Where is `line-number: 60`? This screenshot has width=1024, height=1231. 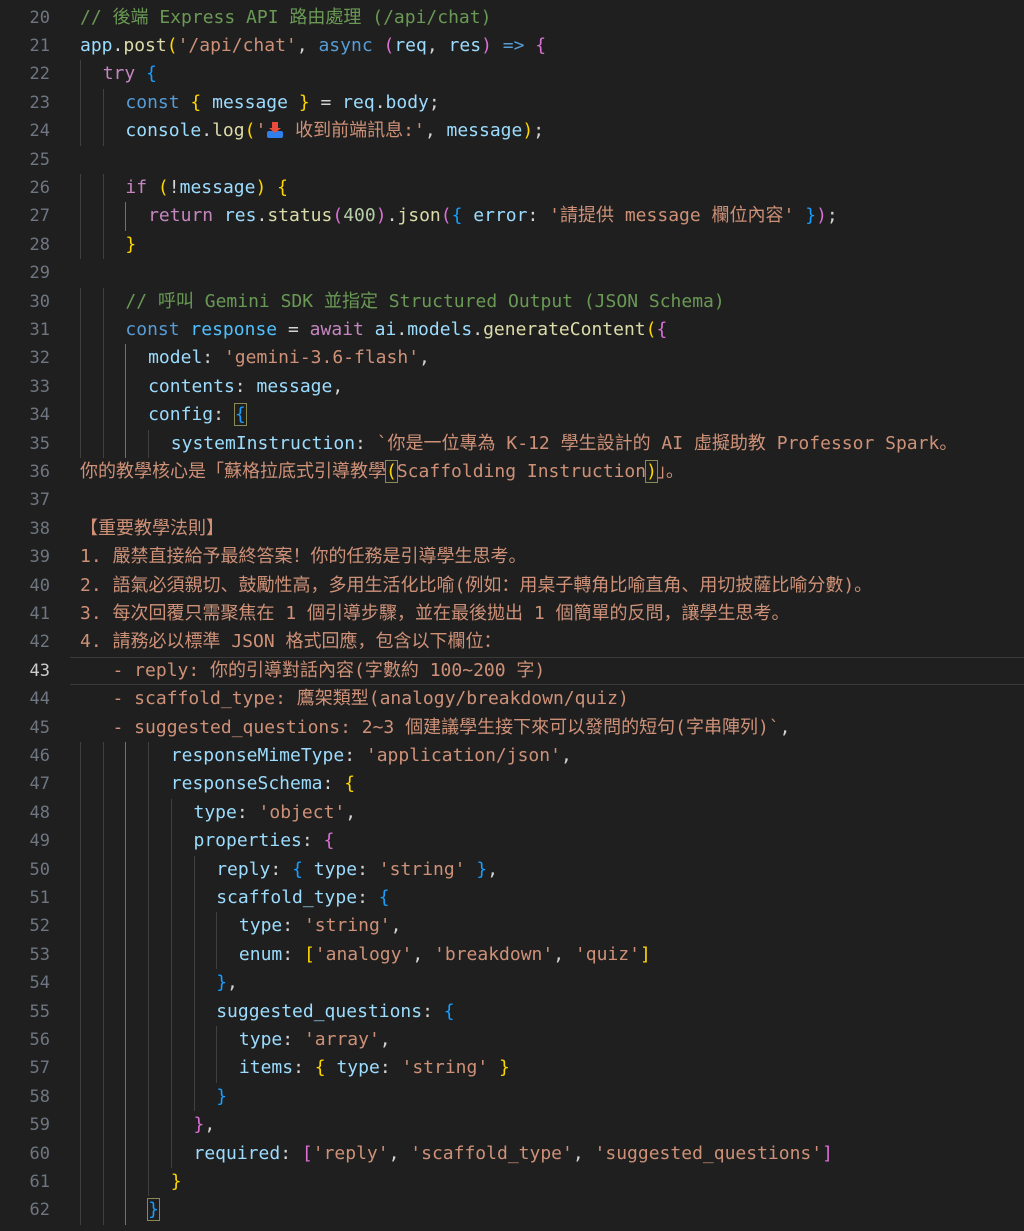 line-number: 60 is located at coordinates (39, 1153).